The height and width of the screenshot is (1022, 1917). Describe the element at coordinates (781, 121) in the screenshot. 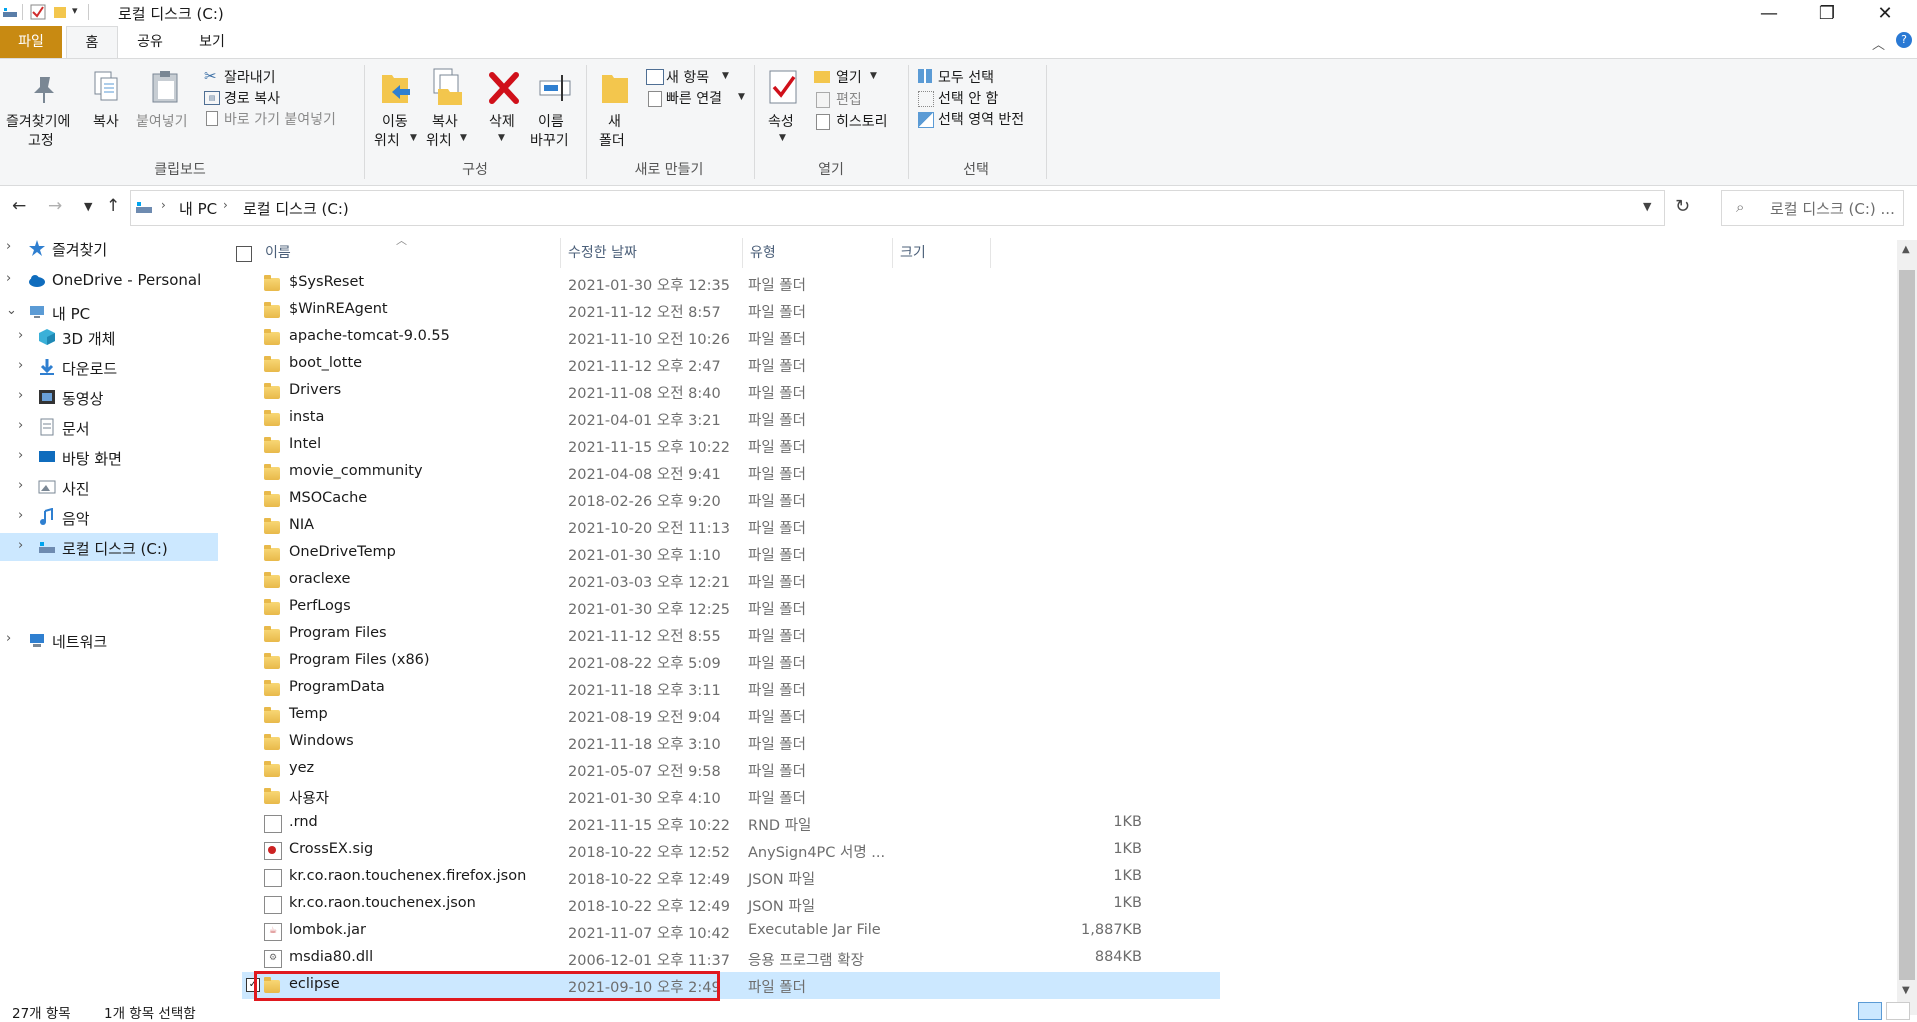

I see `properties-label: 속성` at that location.